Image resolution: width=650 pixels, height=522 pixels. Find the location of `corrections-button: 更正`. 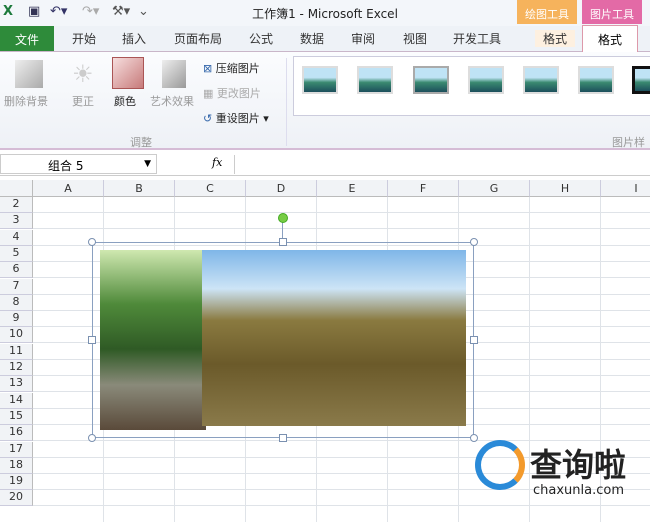

corrections-button: 更正 is located at coordinates (83, 101).